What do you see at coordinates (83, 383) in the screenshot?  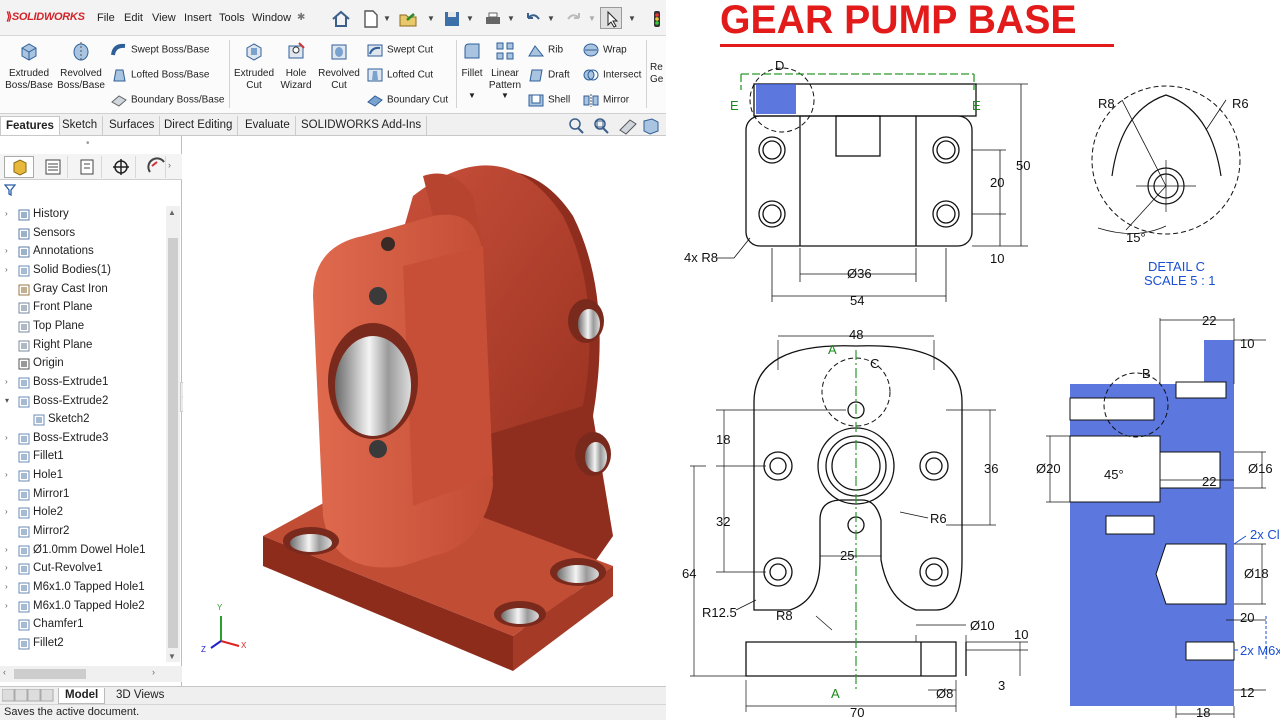 I see `tree-item: › Boss-Extrude1` at bounding box center [83, 383].